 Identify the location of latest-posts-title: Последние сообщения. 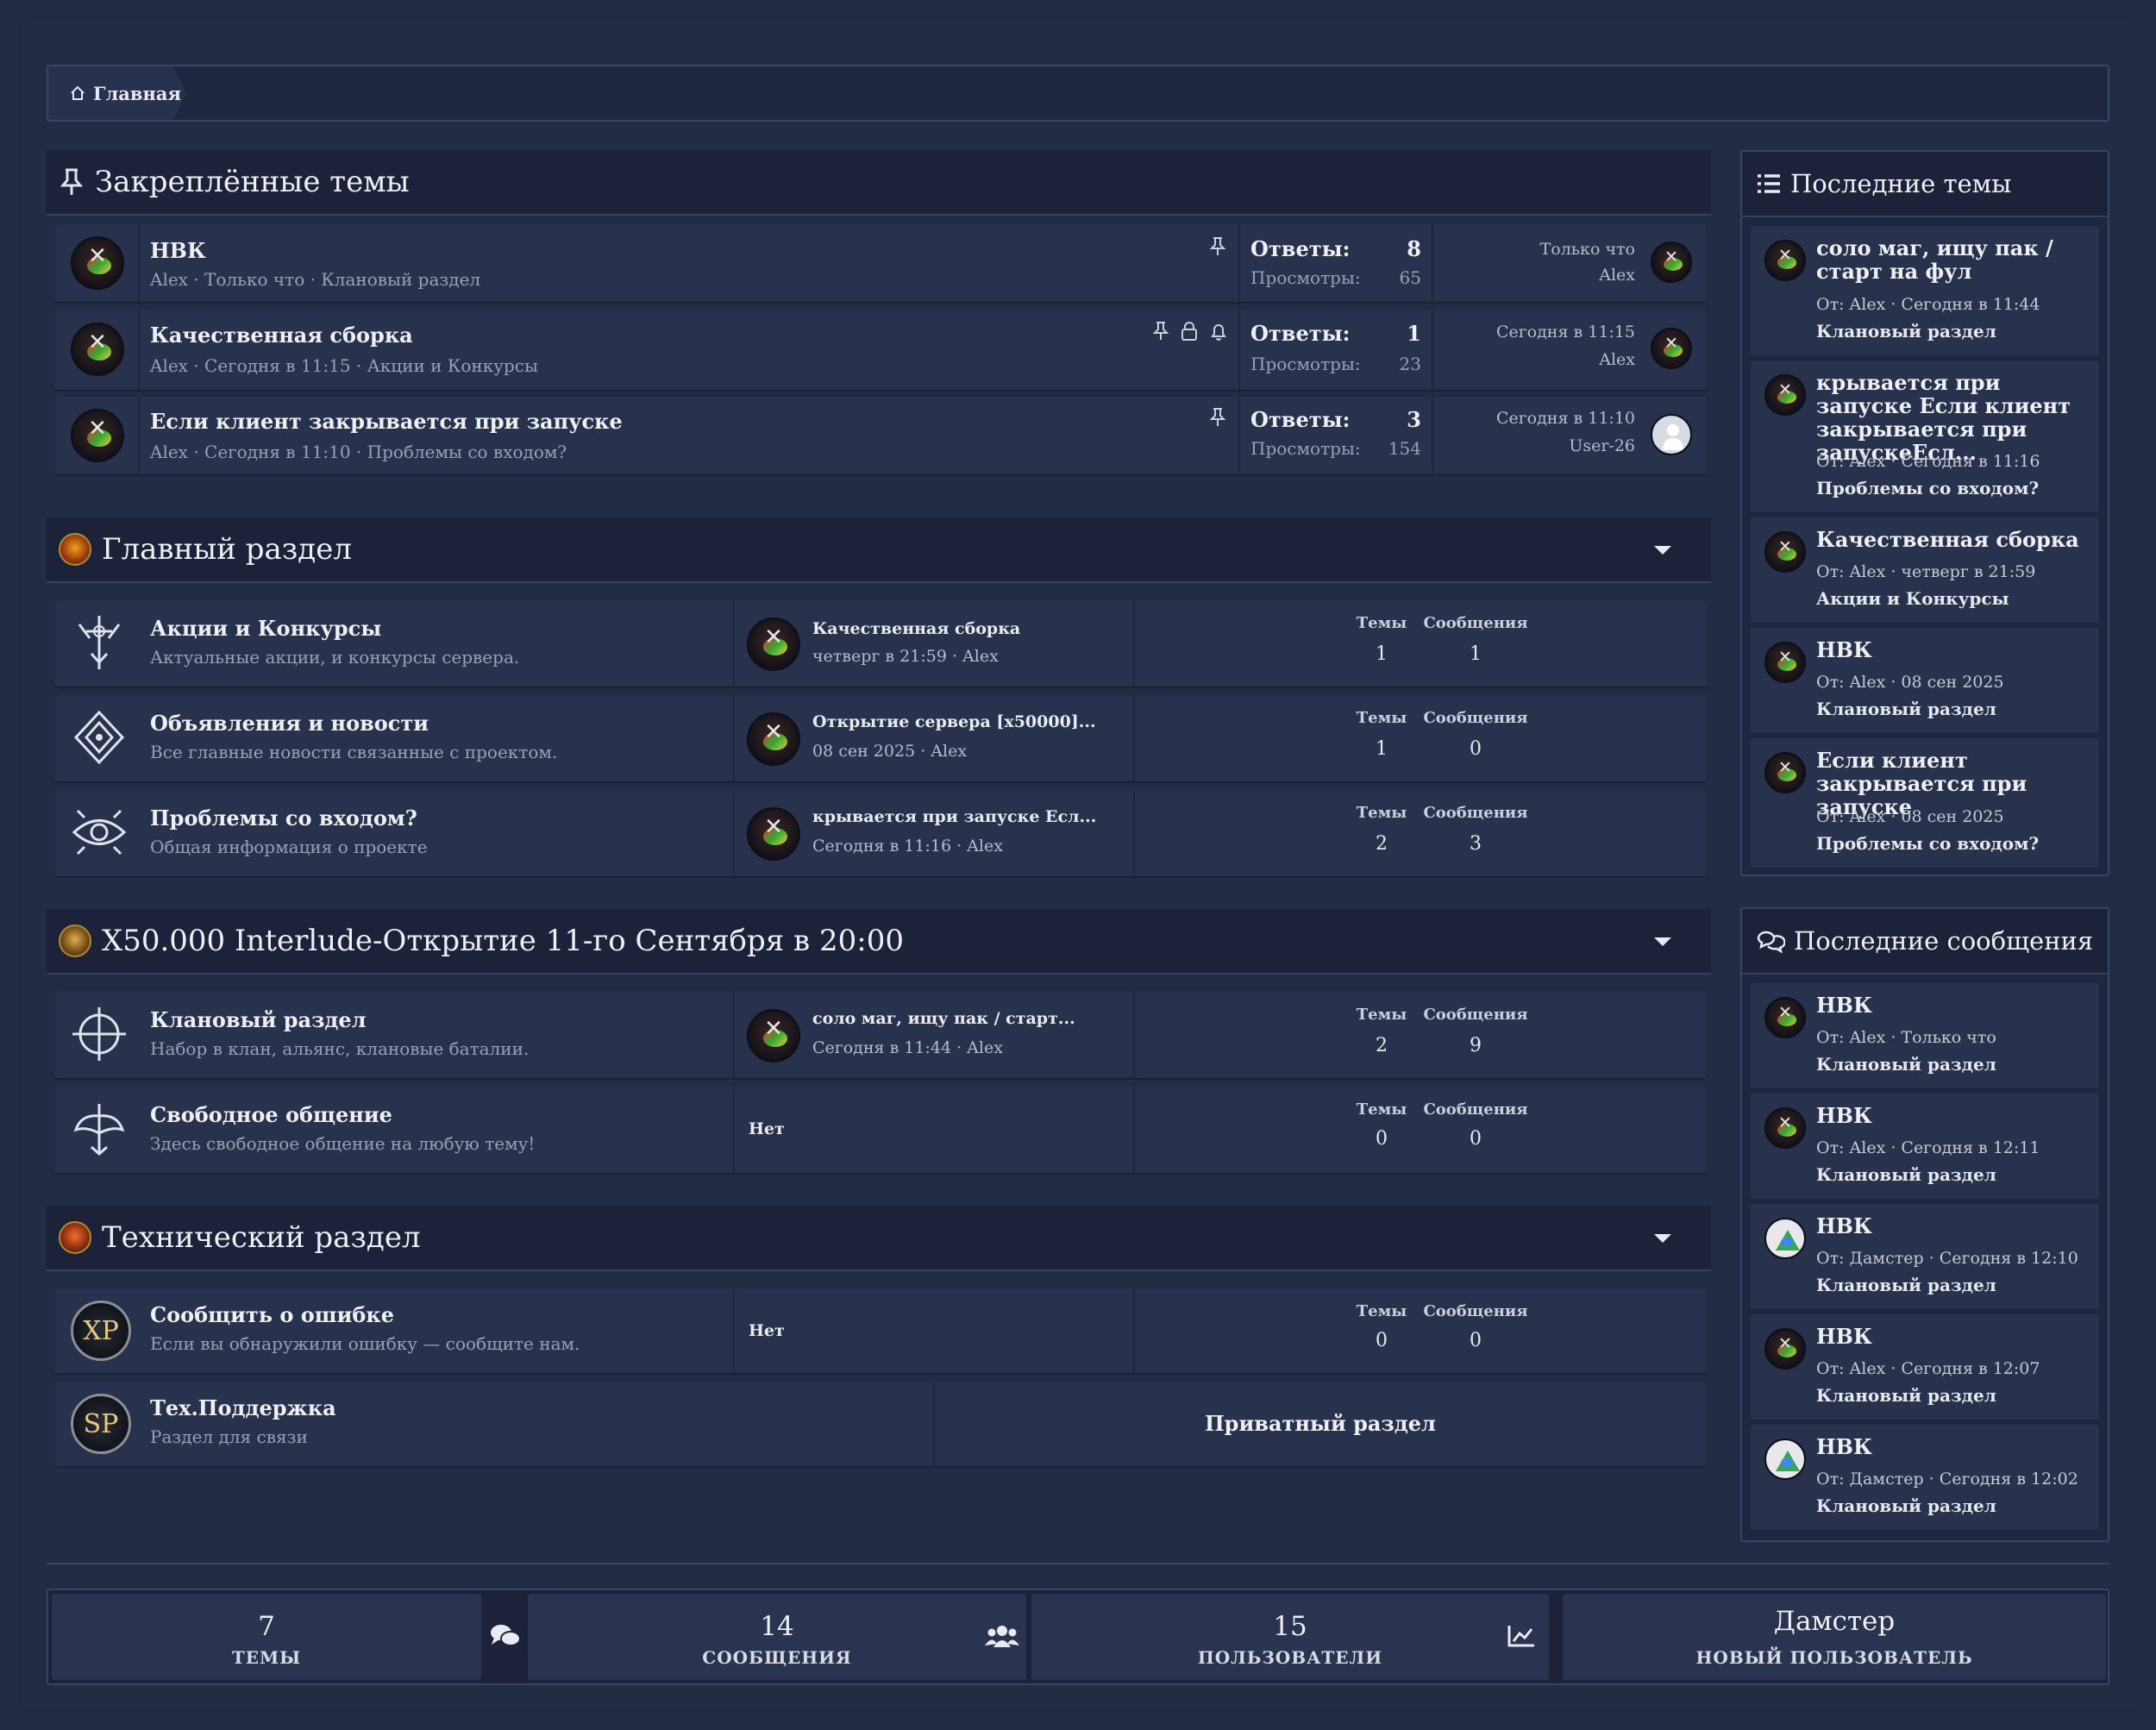
(1944, 941).